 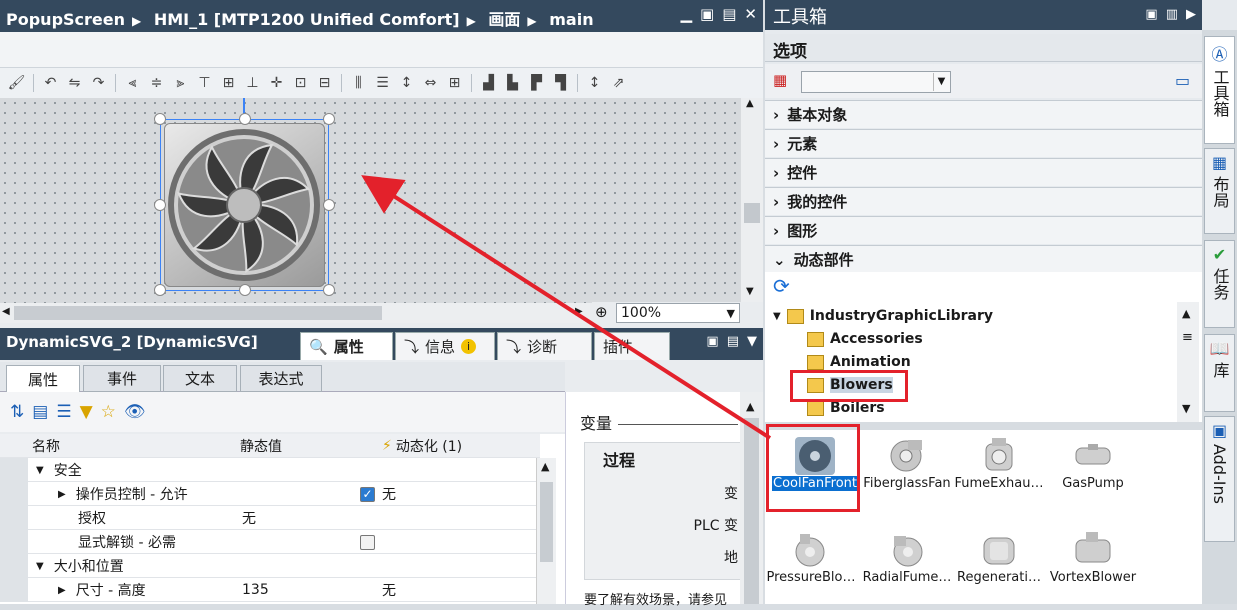 I want to click on center-both-icon: ⊟, so click(x=324, y=83).